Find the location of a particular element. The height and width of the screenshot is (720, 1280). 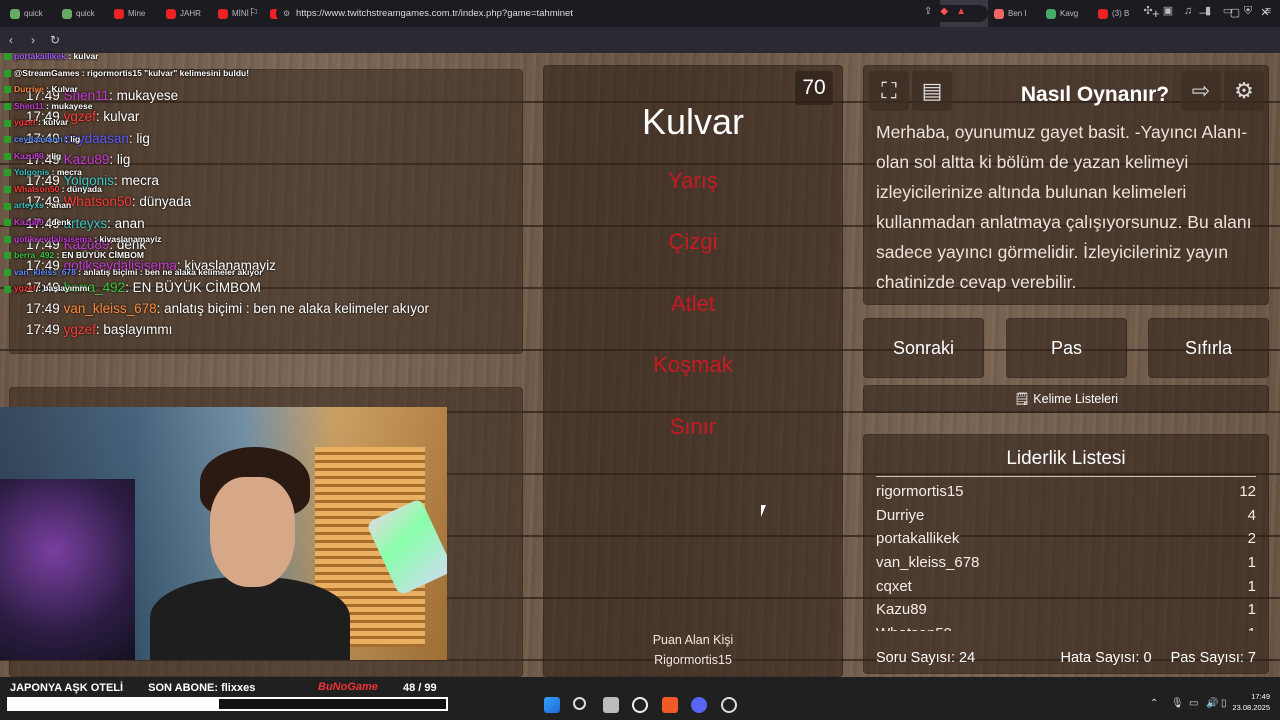

share-icon: ⇪ is located at coordinates (928, 12).